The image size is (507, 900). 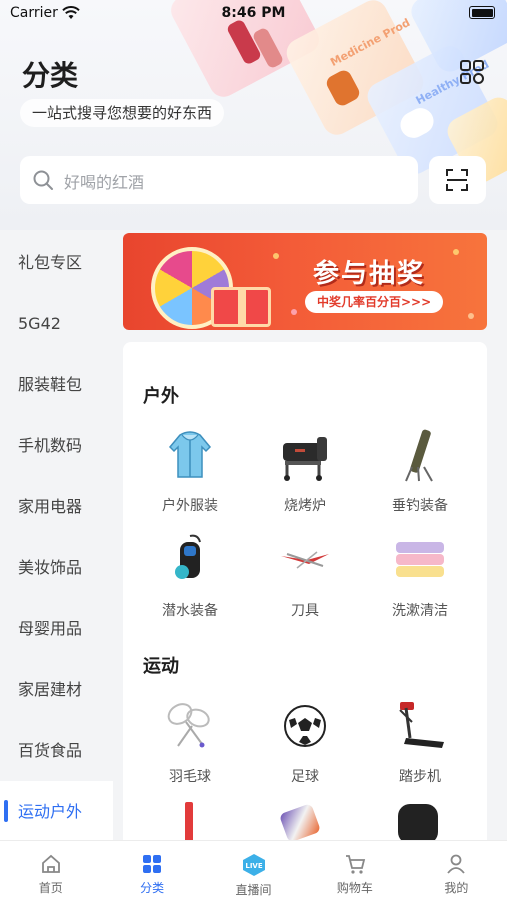 What do you see at coordinates (374, 302) in the screenshot?
I see `banner-tagline: 中奖几率百分百>>>` at bounding box center [374, 302].